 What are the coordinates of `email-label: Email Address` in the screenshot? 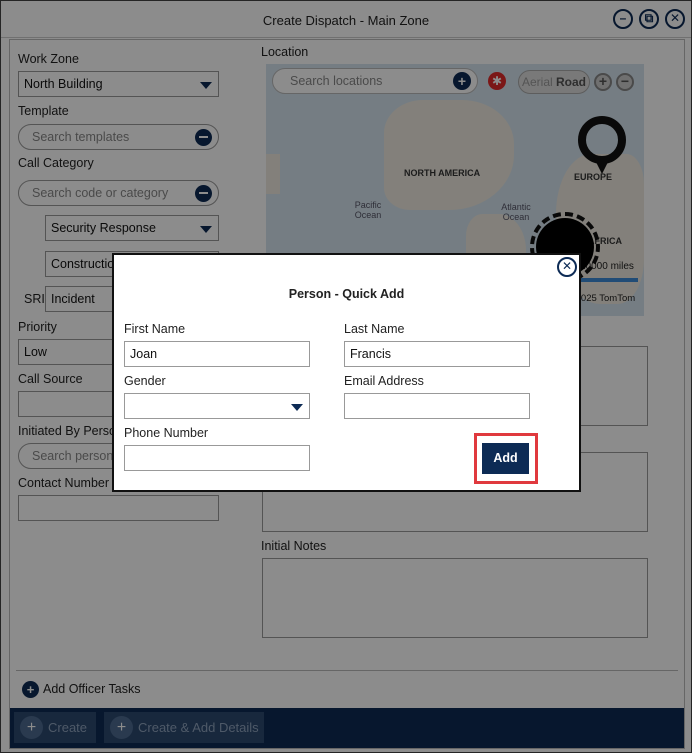 It's located at (384, 381).